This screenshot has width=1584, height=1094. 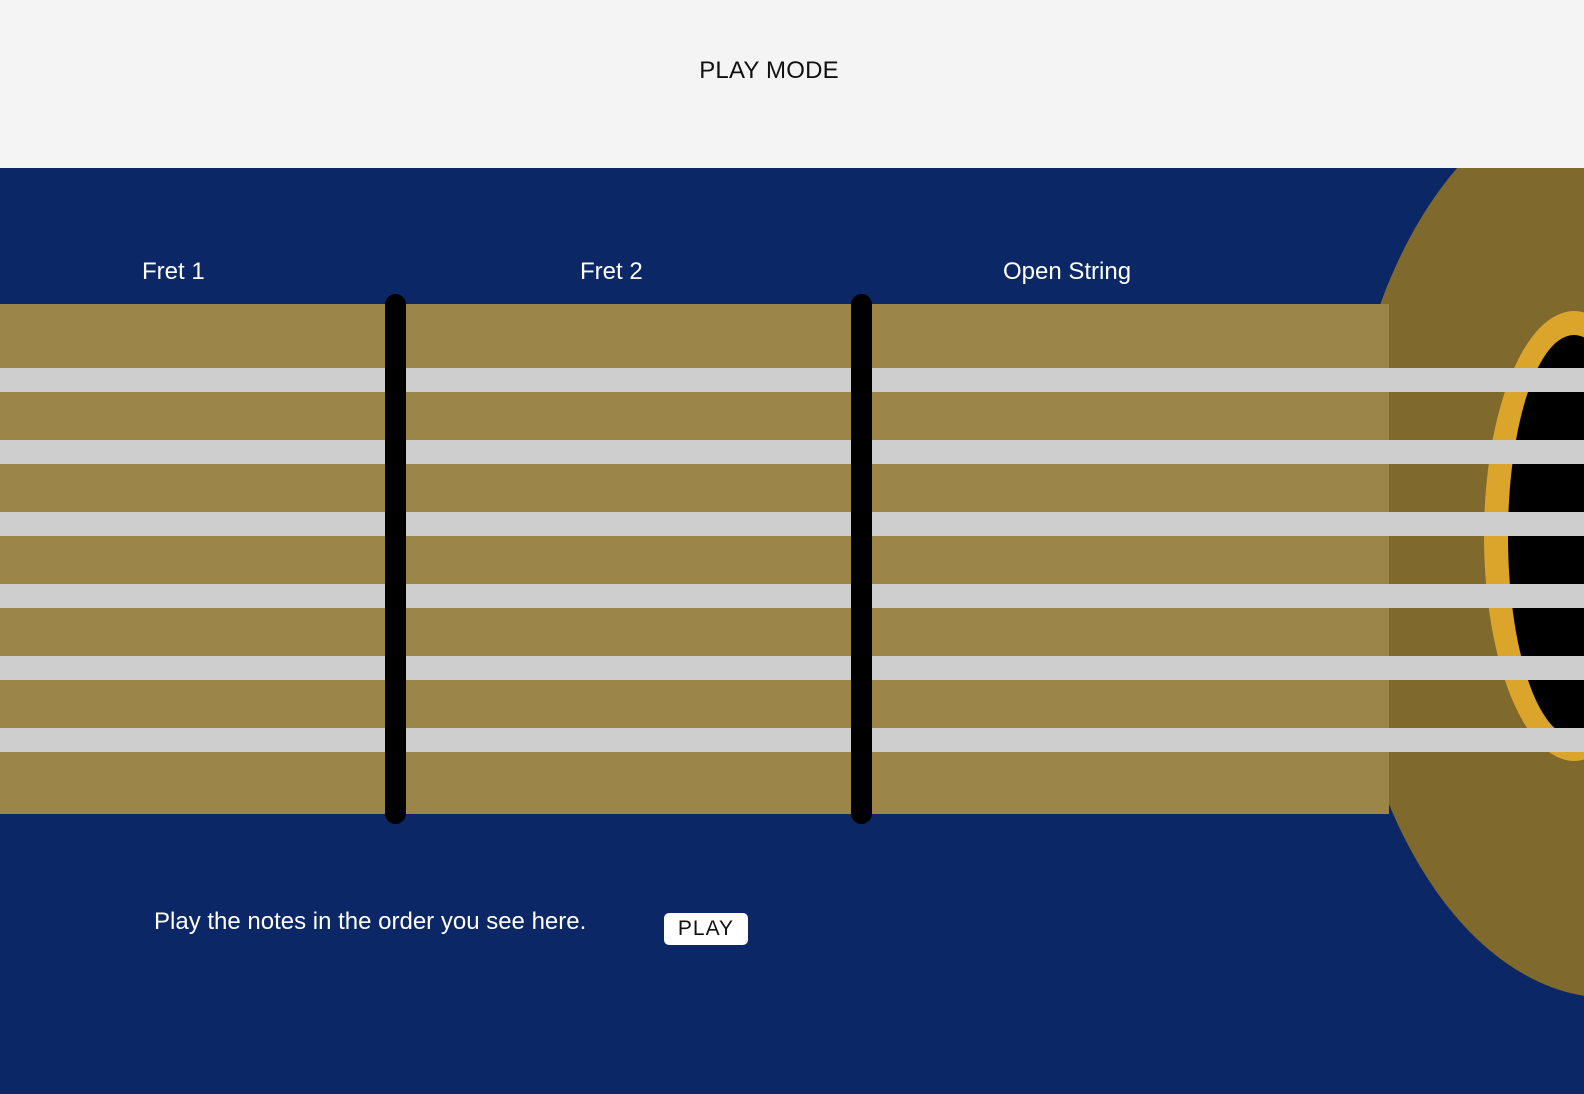 I want to click on fret-2-label: Fret 2, so click(x=611, y=271).